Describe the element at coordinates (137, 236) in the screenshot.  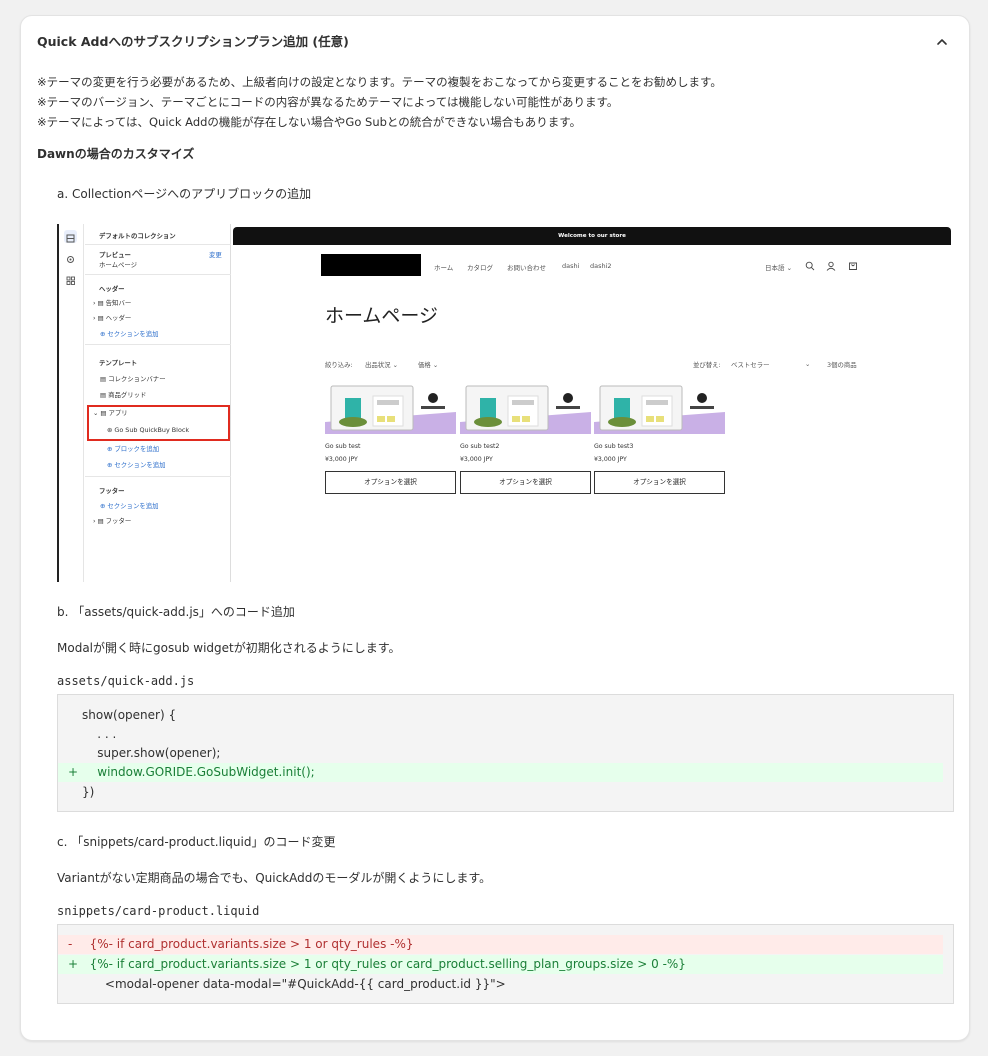
I see `collection-title: デフォルトのコレクション` at that location.